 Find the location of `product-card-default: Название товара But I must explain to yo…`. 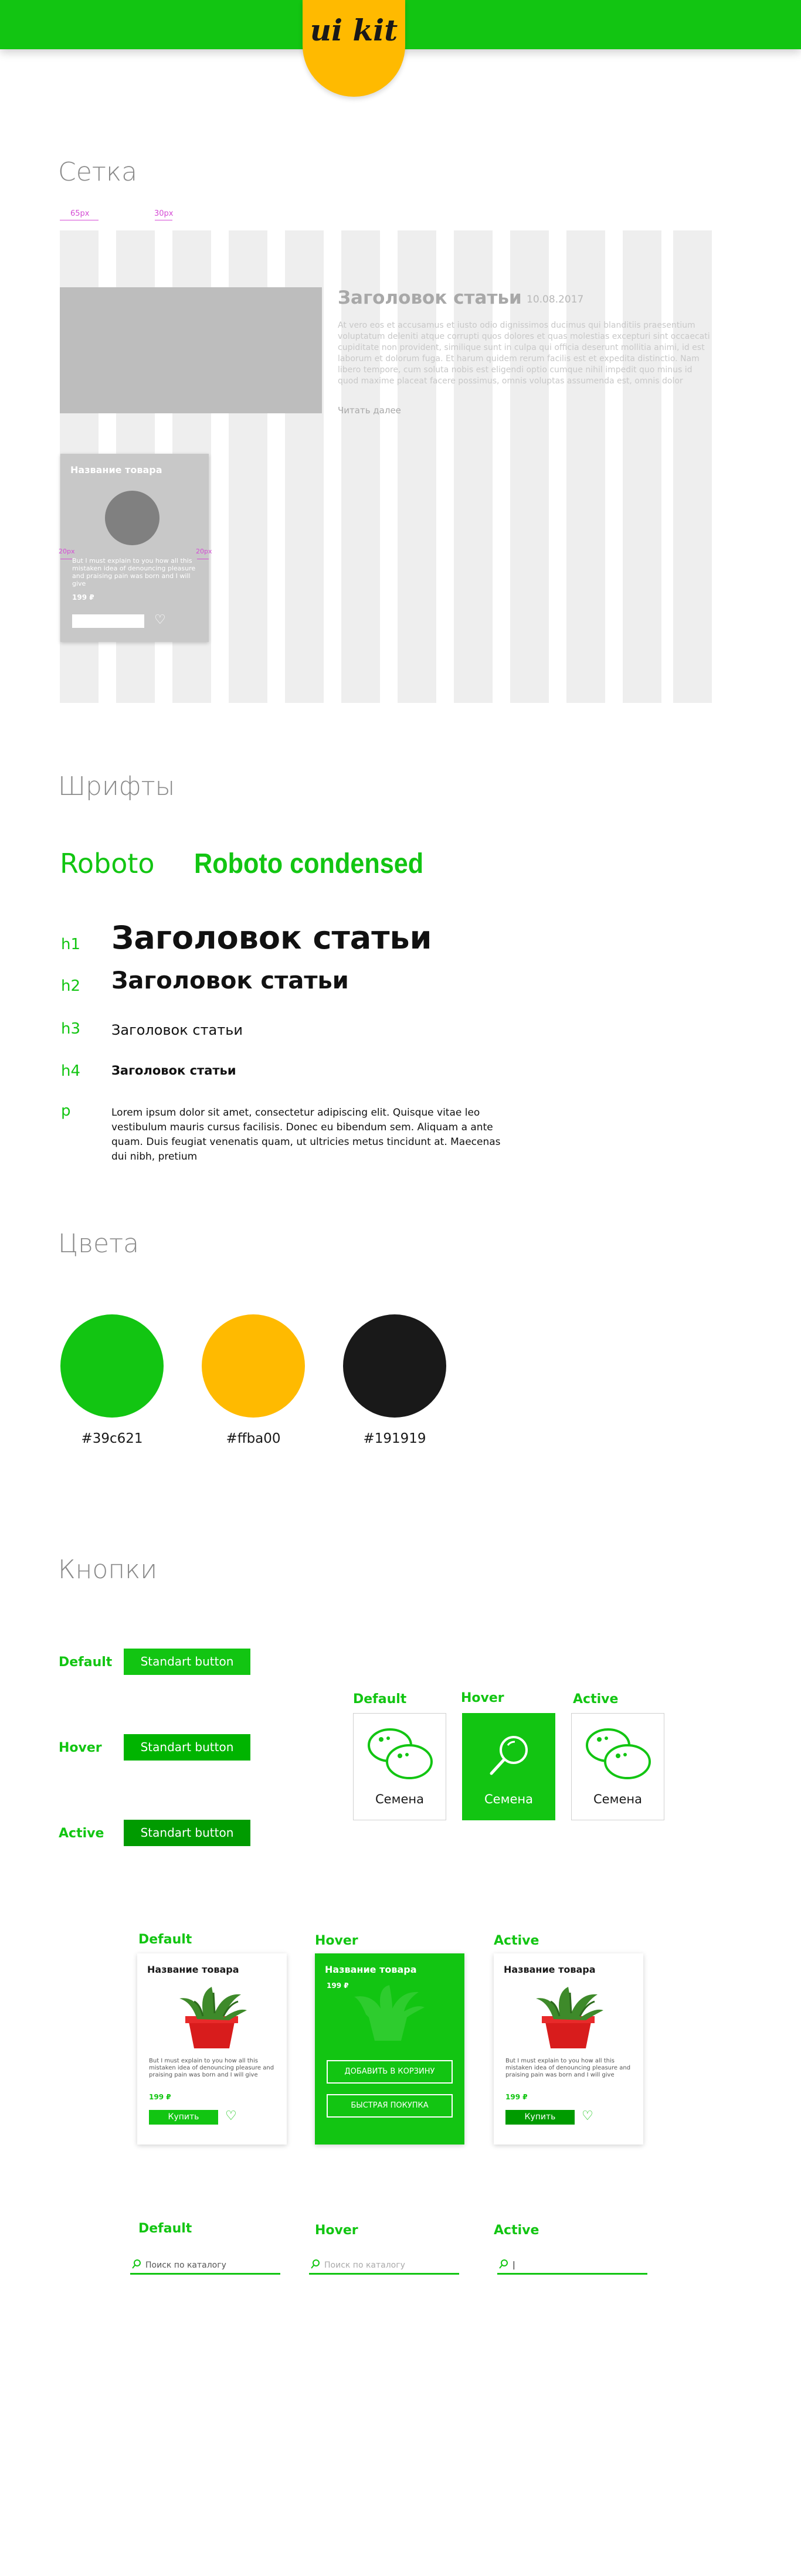

product-card-default: Название товара But I must explain to yo… is located at coordinates (212, 2049).